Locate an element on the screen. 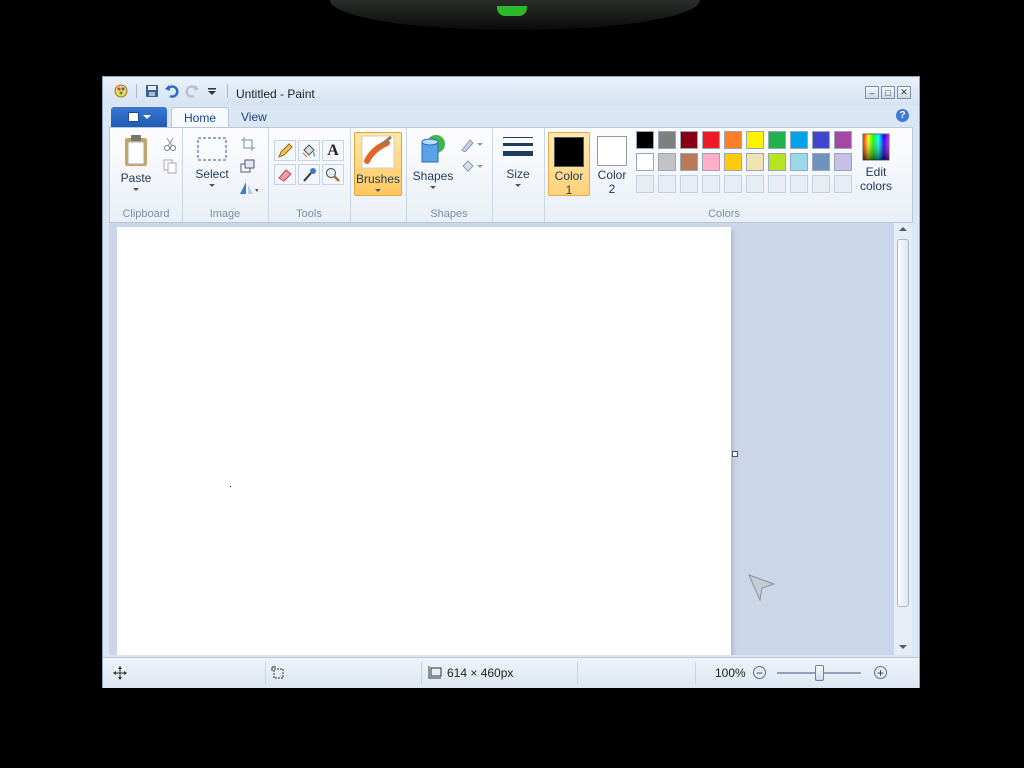  quick-access-toolbar is located at coordinates (172, 91).